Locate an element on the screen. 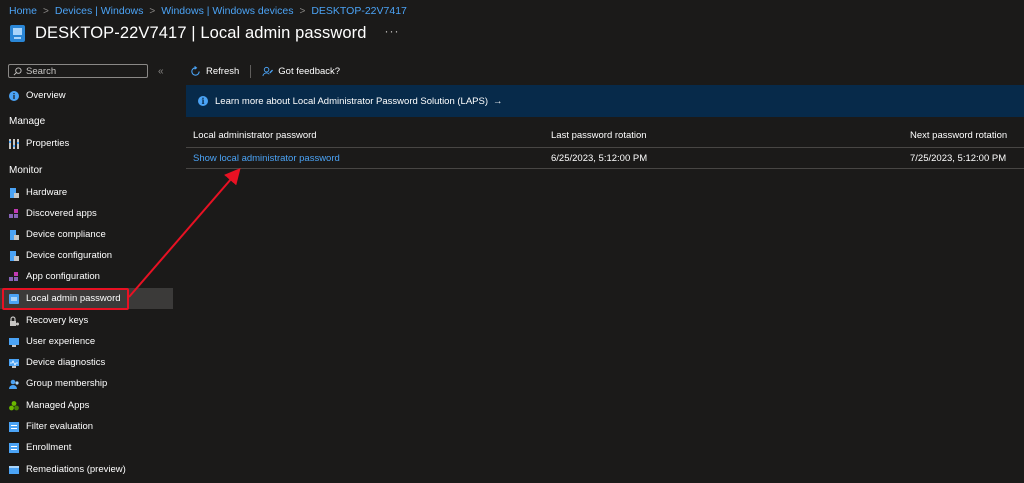  sidebar-item-label: Overview is located at coordinates (46, 95).